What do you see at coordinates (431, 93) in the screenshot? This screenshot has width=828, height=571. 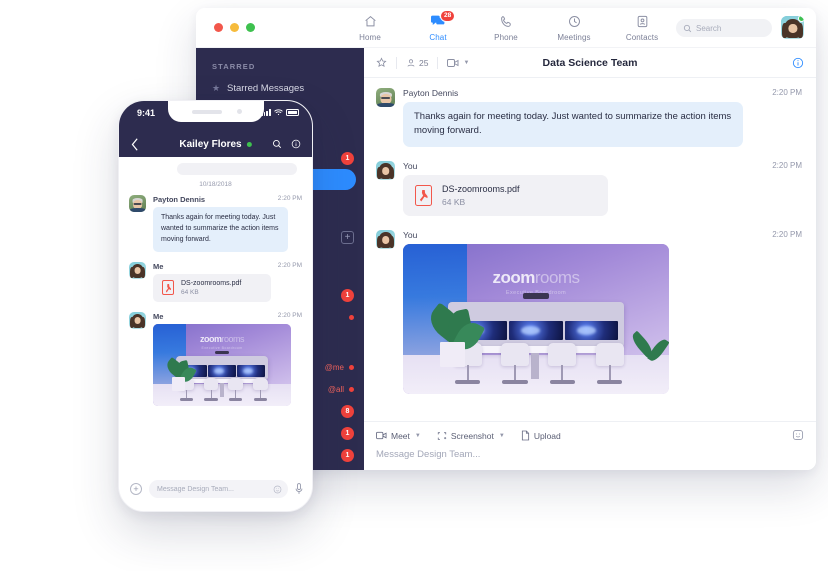 I see `message-sender: Payton Dennis` at bounding box center [431, 93].